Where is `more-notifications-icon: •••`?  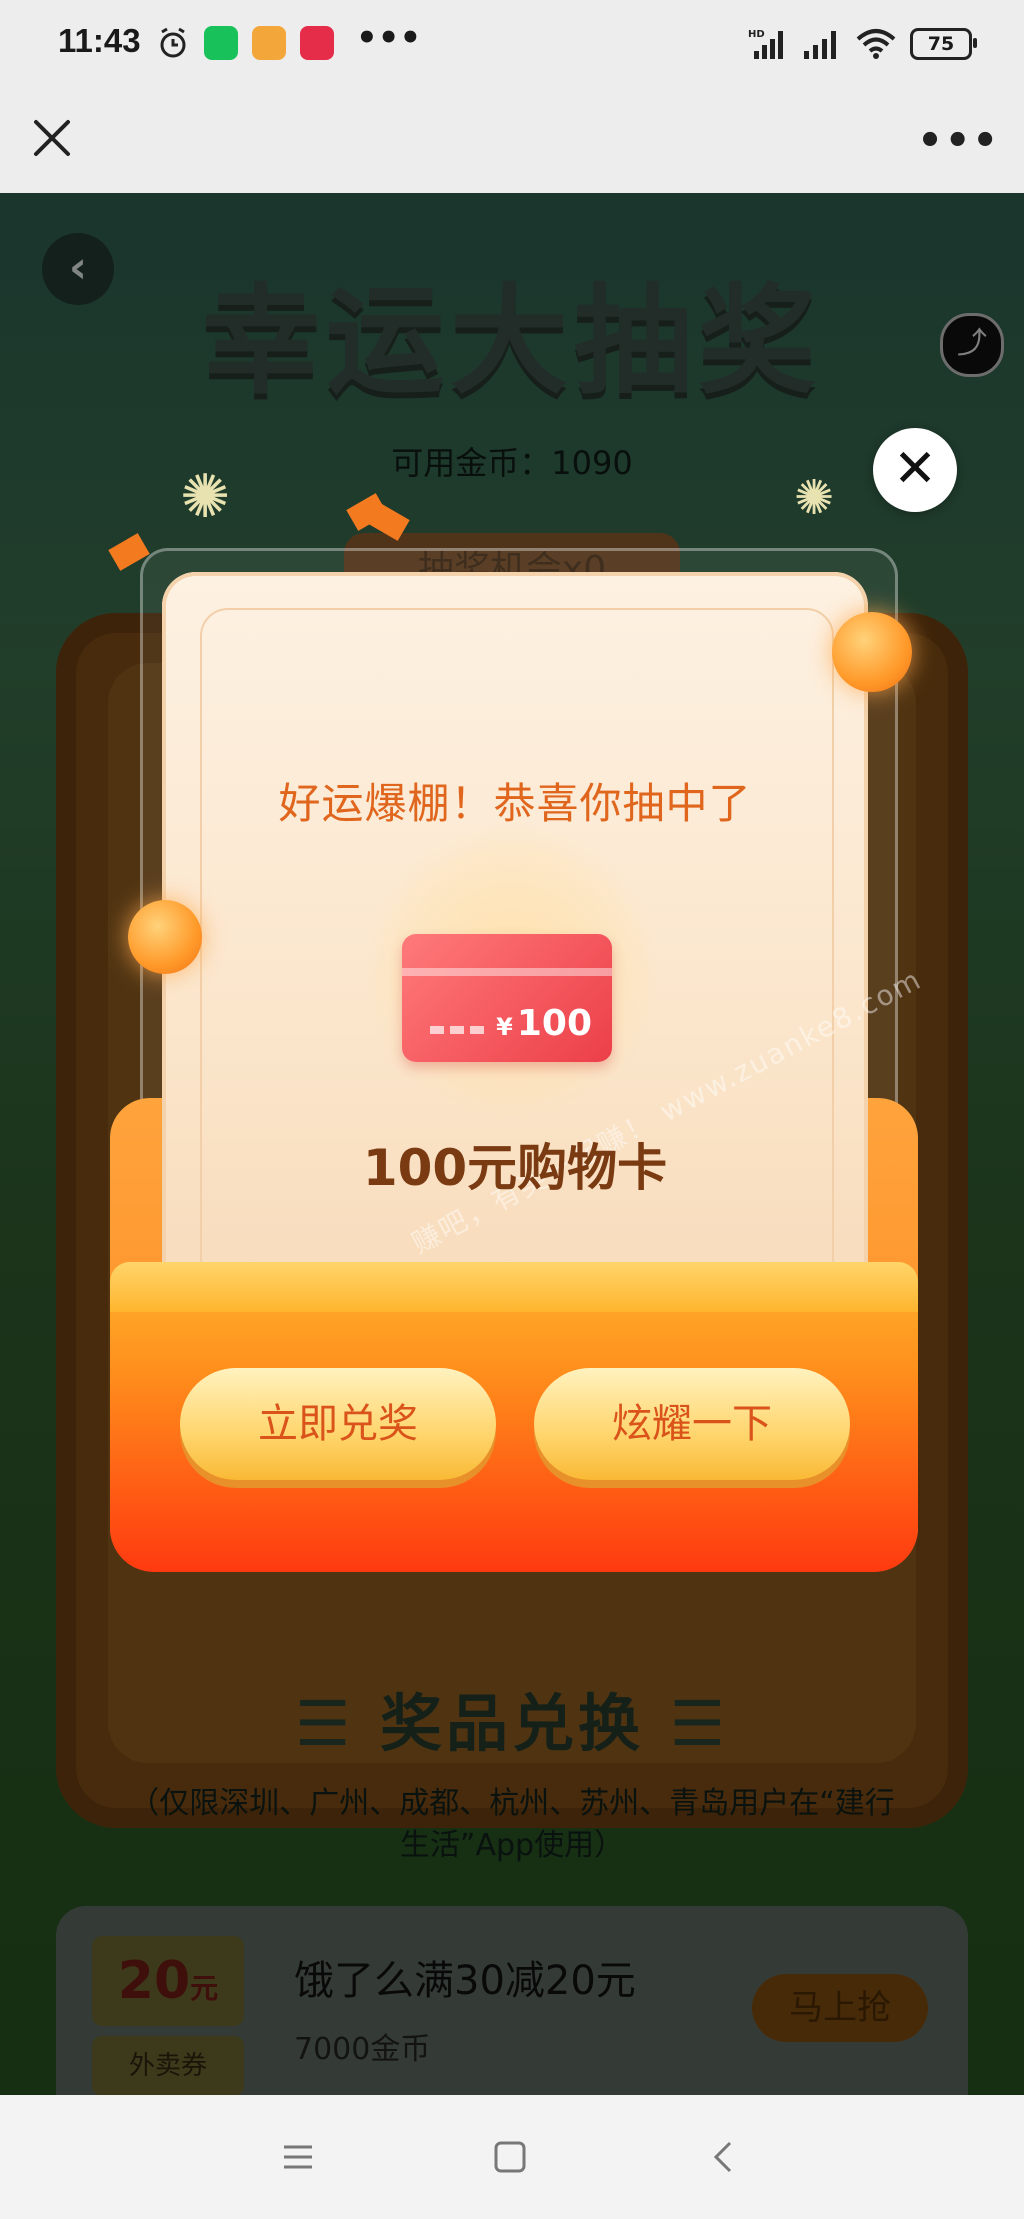
more-notifications-icon: ••• is located at coordinates (389, 38).